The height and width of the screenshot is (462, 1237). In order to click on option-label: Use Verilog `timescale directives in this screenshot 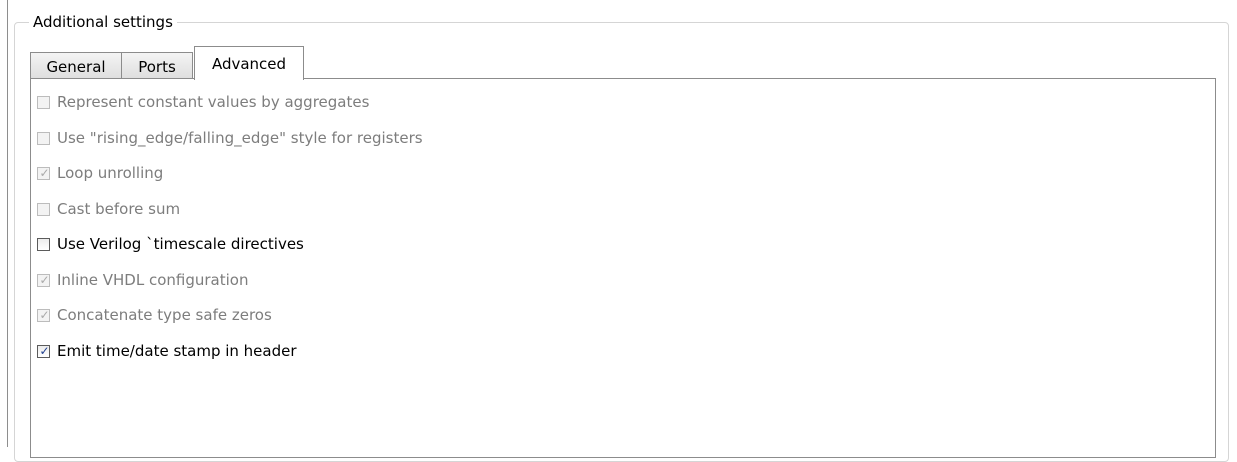, I will do `click(180, 244)`.